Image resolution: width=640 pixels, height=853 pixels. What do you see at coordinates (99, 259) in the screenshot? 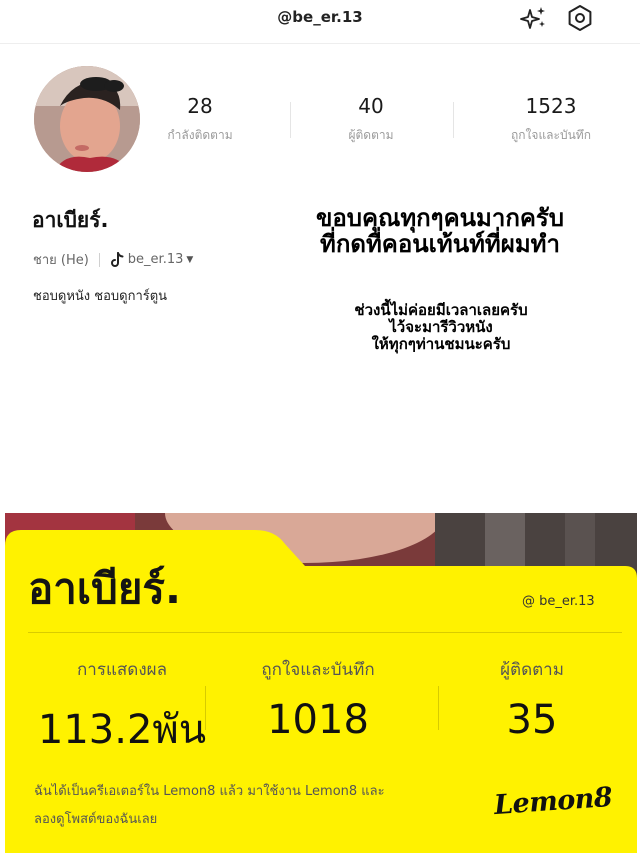
I see `subline-divider` at bounding box center [99, 259].